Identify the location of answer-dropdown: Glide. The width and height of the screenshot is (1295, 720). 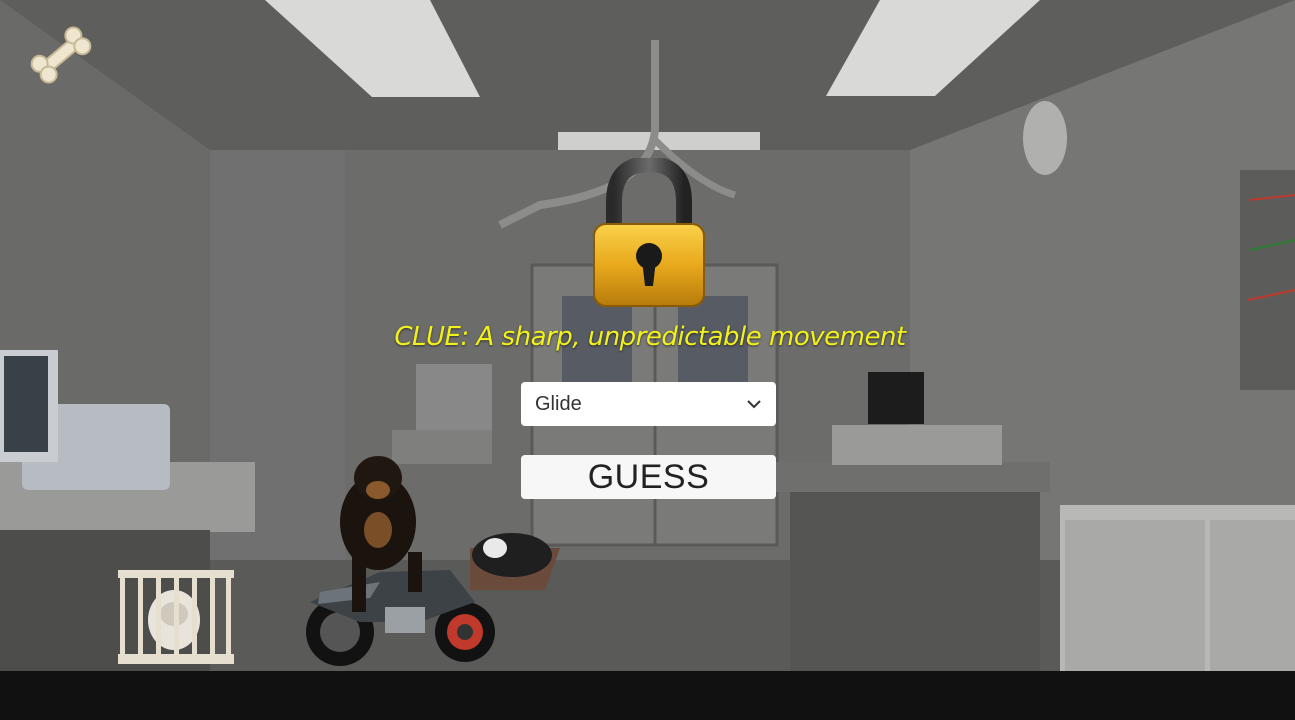
(648, 404).